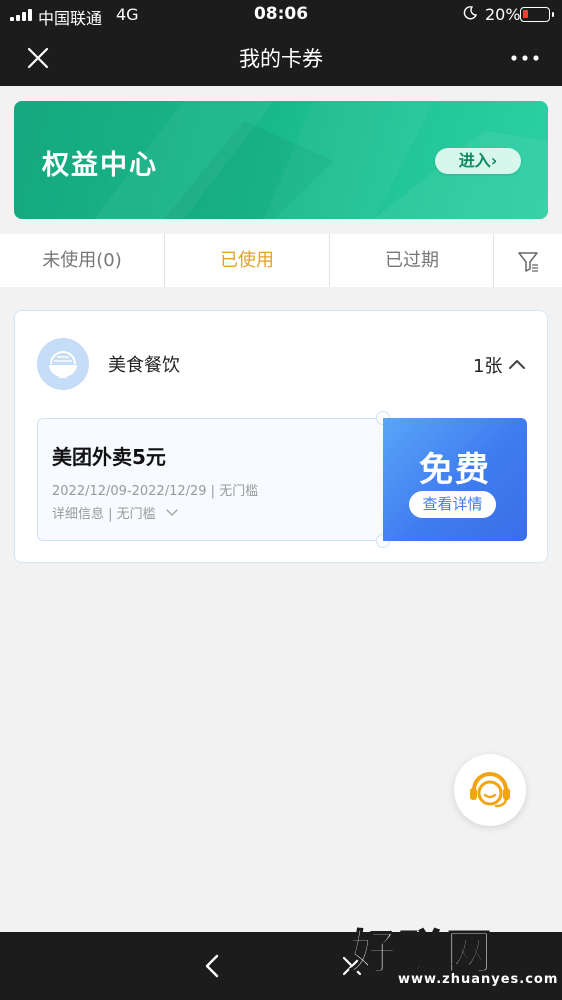 The image size is (562, 1000). Describe the element at coordinates (453, 955) in the screenshot. I see `watermark: 好赚网 www.zhuanyes.com` at that location.